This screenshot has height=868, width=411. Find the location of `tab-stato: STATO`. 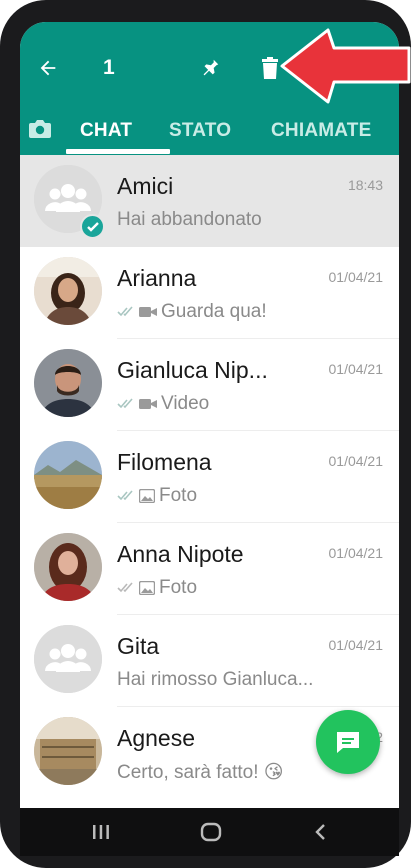

tab-stato: STATO is located at coordinates (200, 131).